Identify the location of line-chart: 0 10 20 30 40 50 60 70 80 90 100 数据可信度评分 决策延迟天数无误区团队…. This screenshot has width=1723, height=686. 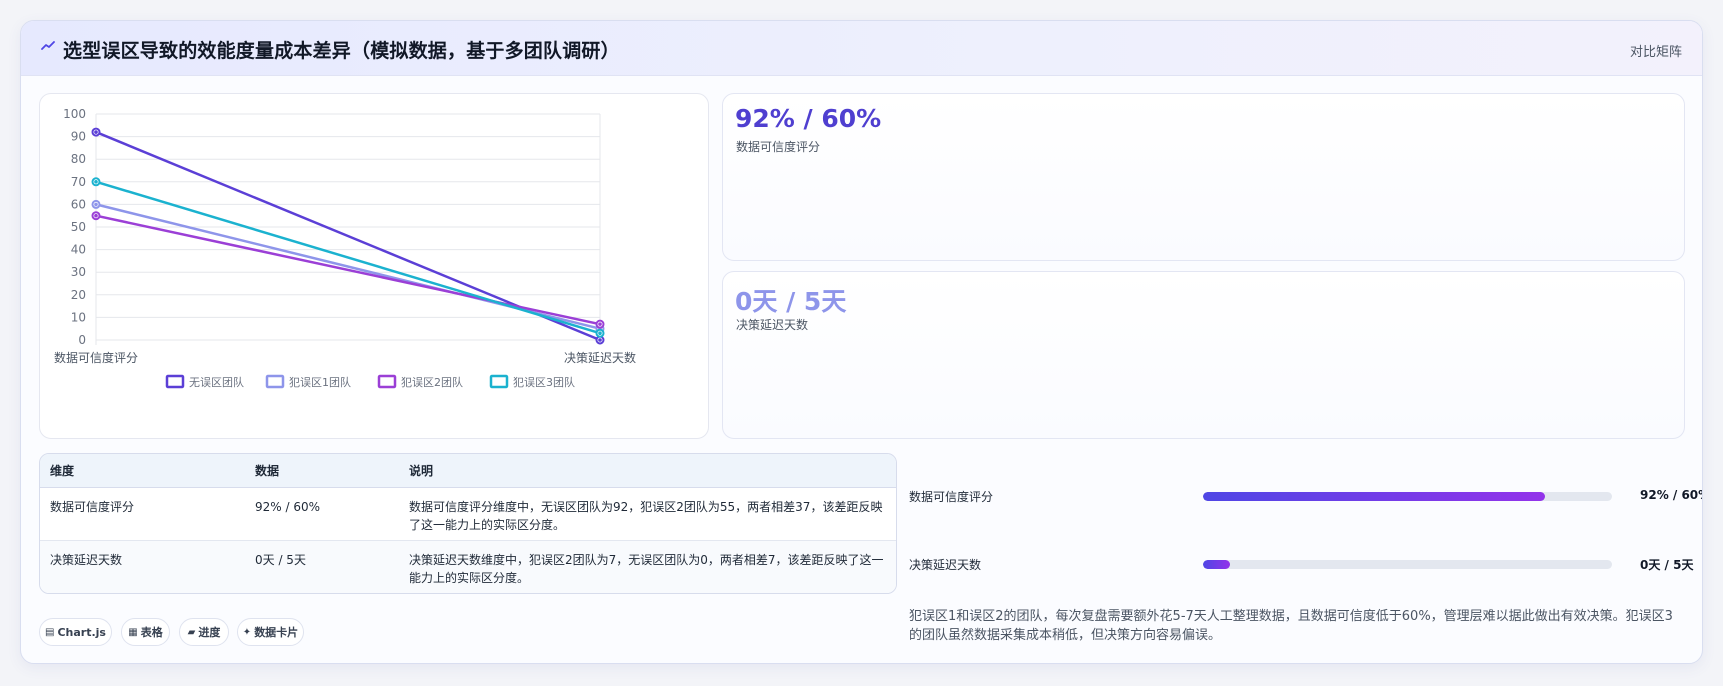
(345, 248).